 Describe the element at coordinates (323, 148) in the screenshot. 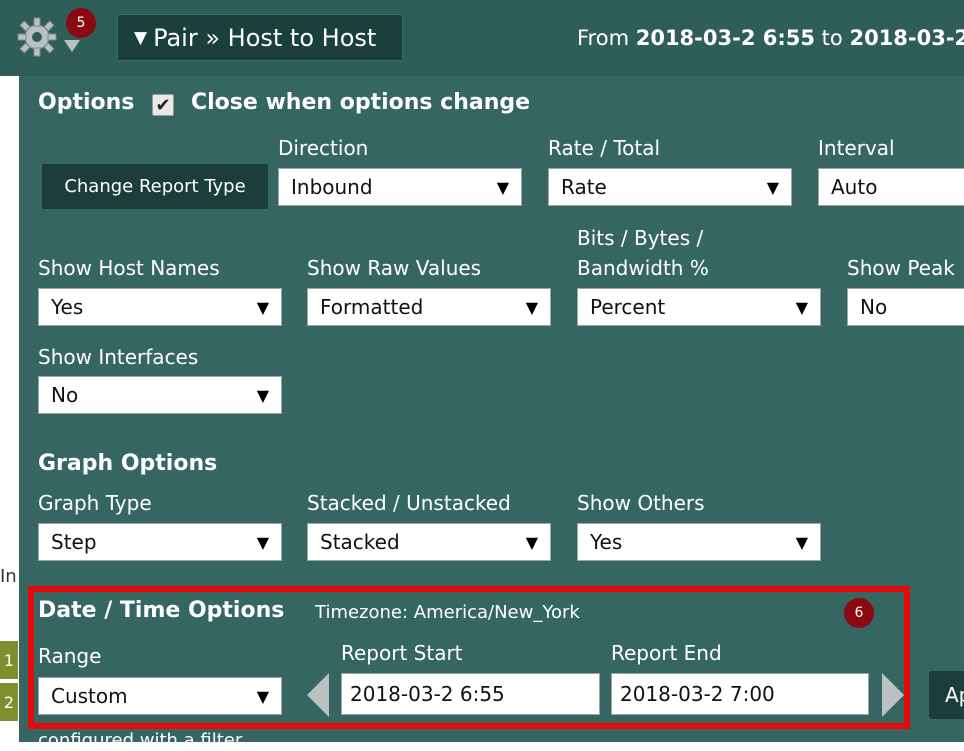

I see `direction-label: Direction` at that location.